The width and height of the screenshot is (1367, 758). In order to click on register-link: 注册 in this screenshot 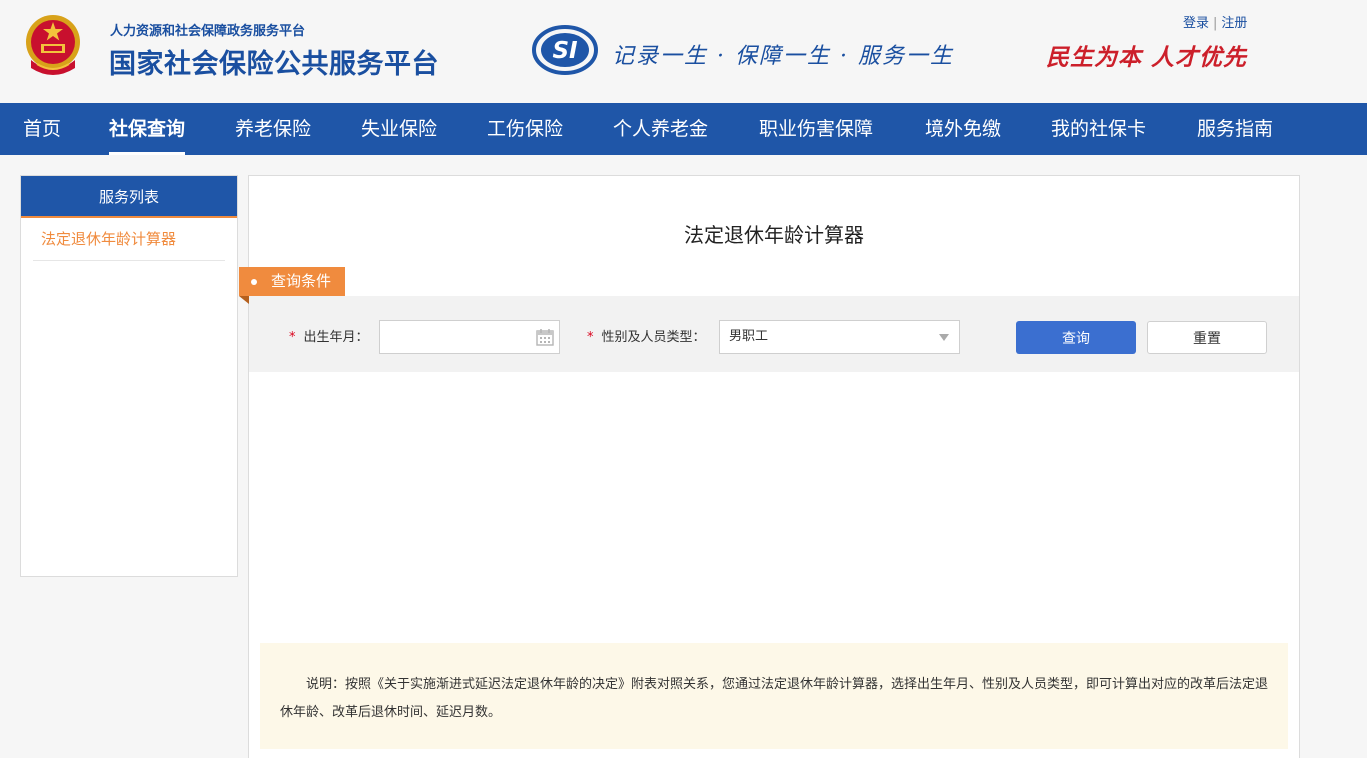, I will do `click(1234, 23)`.